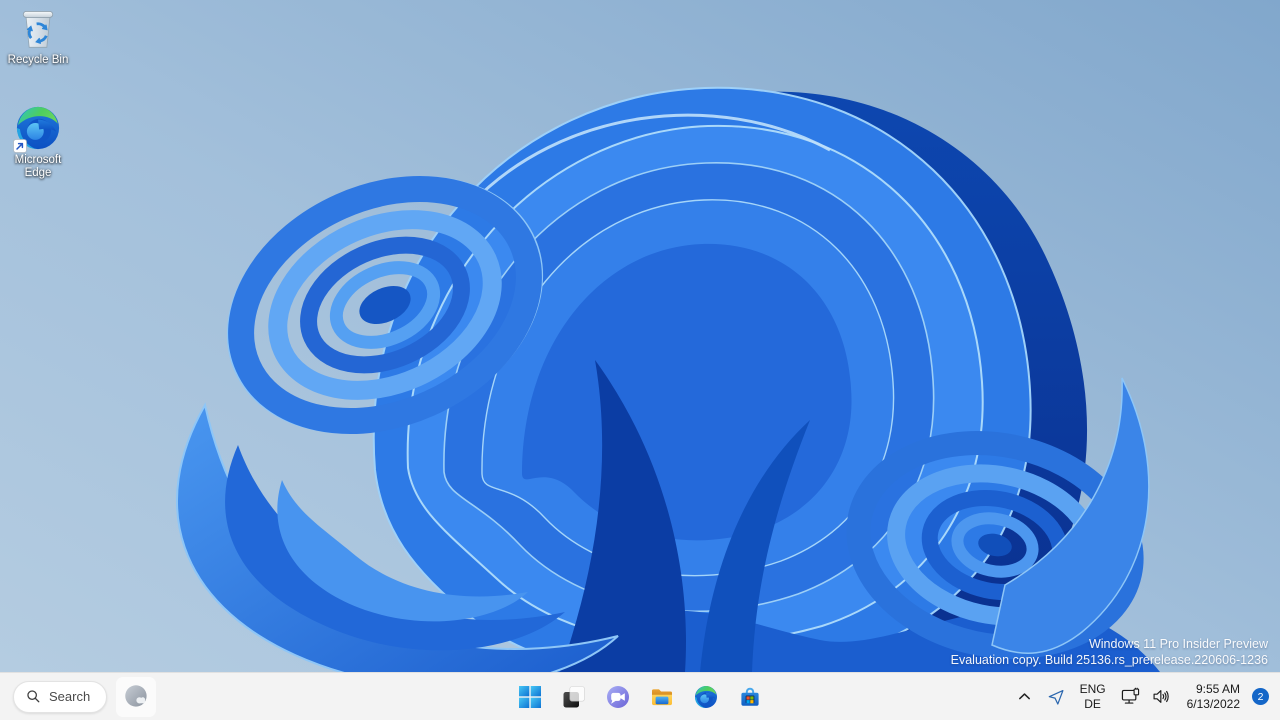 The height and width of the screenshot is (720, 1280). I want to click on windows-start-icon, so click(530, 696).